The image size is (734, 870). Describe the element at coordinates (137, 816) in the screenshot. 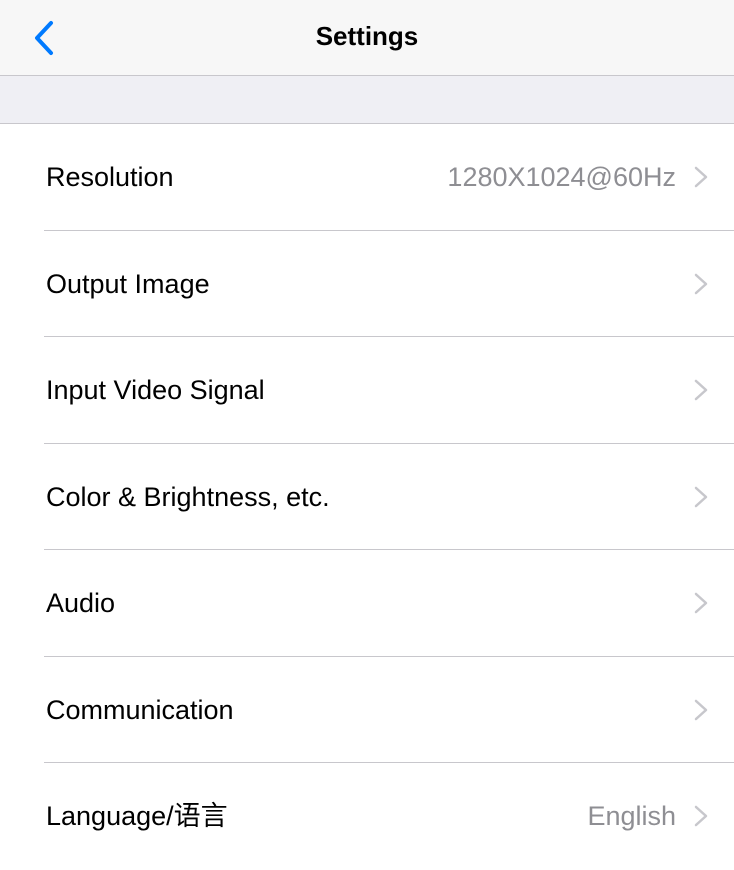

I see `row-label: Language/语言` at that location.